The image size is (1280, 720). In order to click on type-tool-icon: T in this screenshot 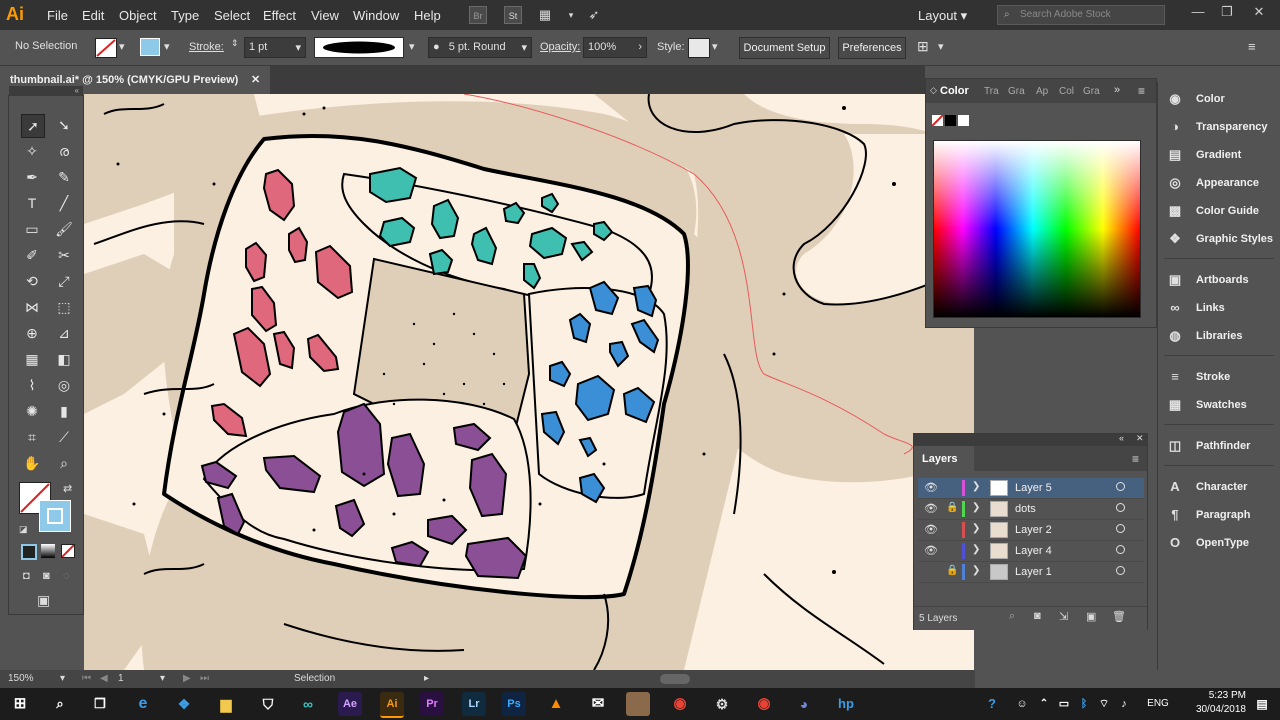, I will do `click(32, 203)`.